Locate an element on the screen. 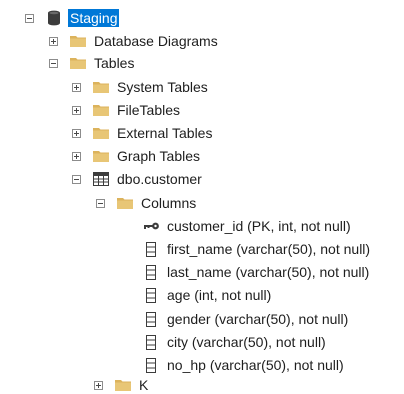 The width and height of the screenshot is (404, 394). tree-node-dbo-customer: dbo.customer is located at coordinates (138, 179).